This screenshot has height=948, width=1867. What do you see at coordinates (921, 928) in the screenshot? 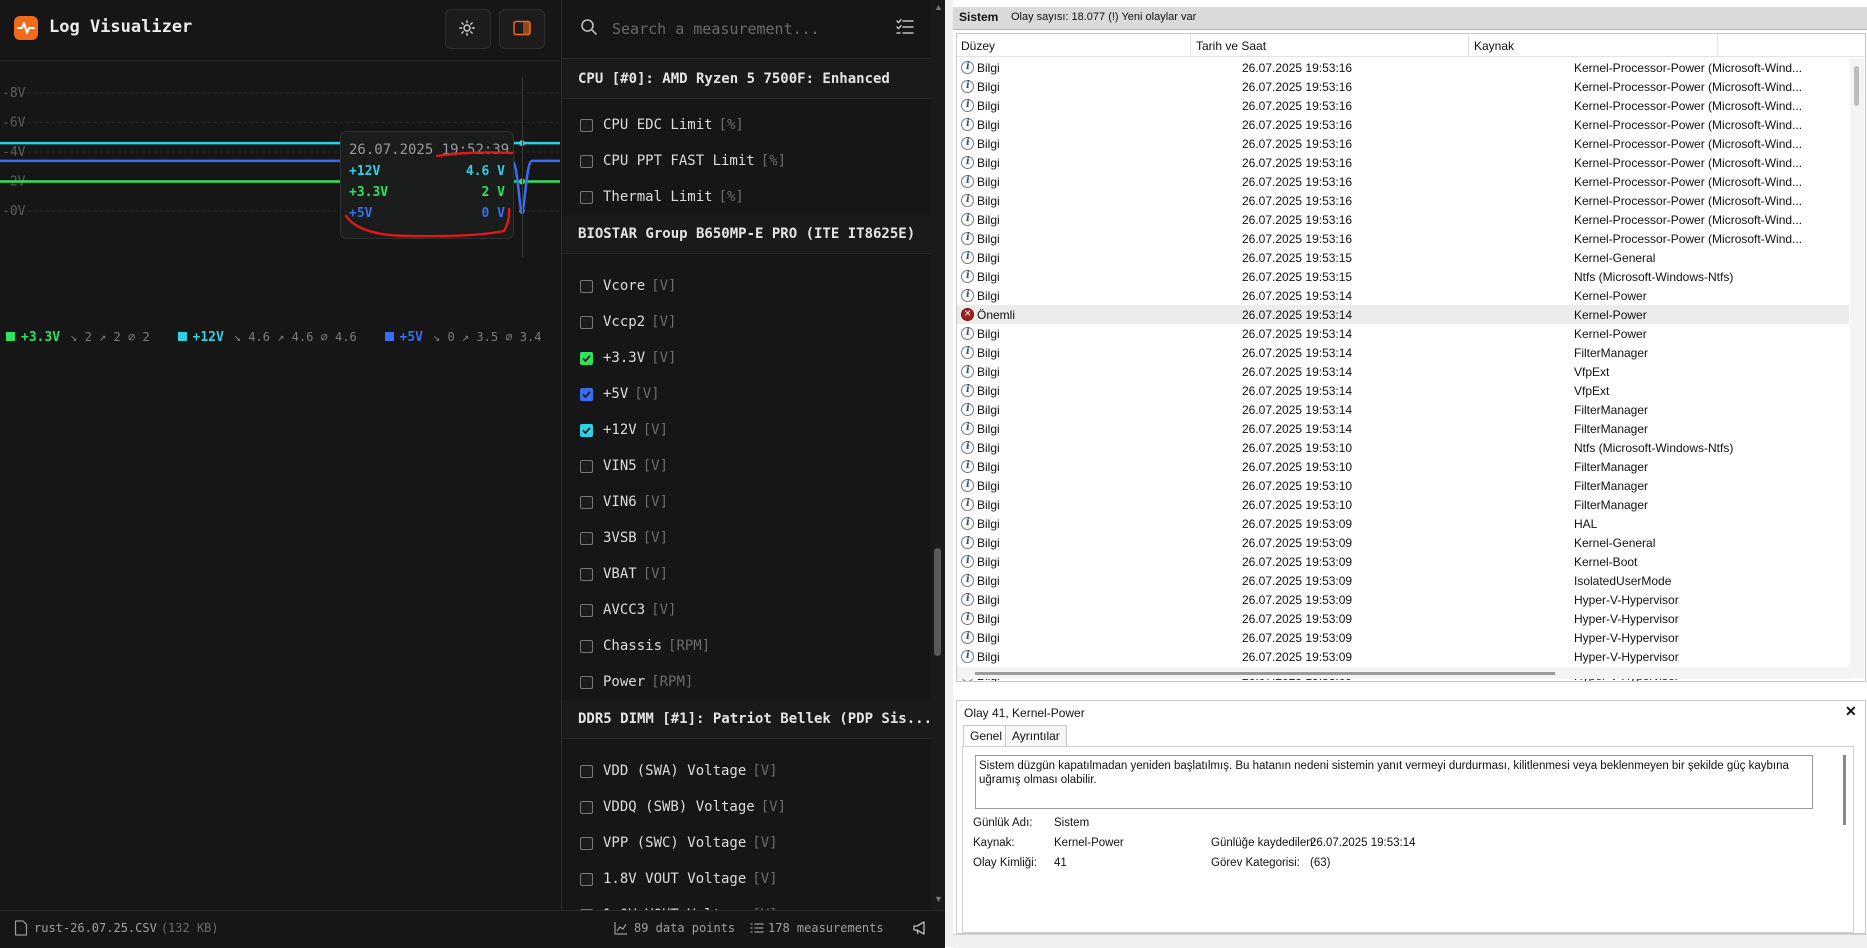
I see `megaphone-icon` at bounding box center [921, 928].